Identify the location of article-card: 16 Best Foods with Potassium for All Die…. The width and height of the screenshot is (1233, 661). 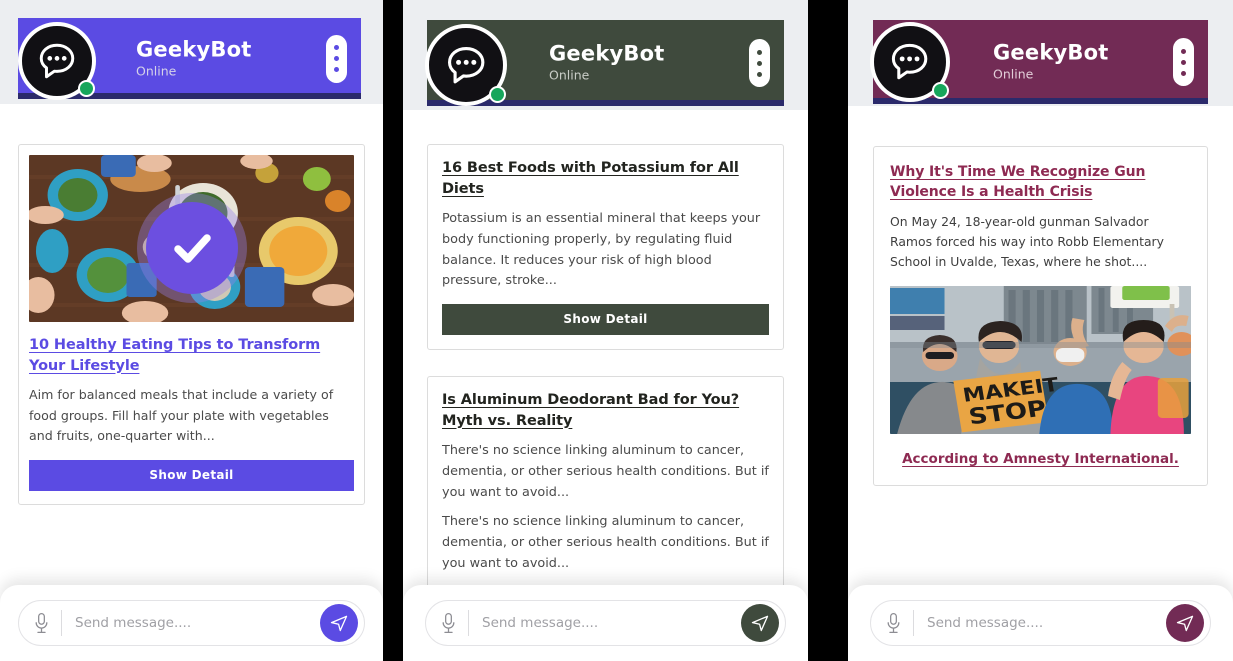
(605, 247).